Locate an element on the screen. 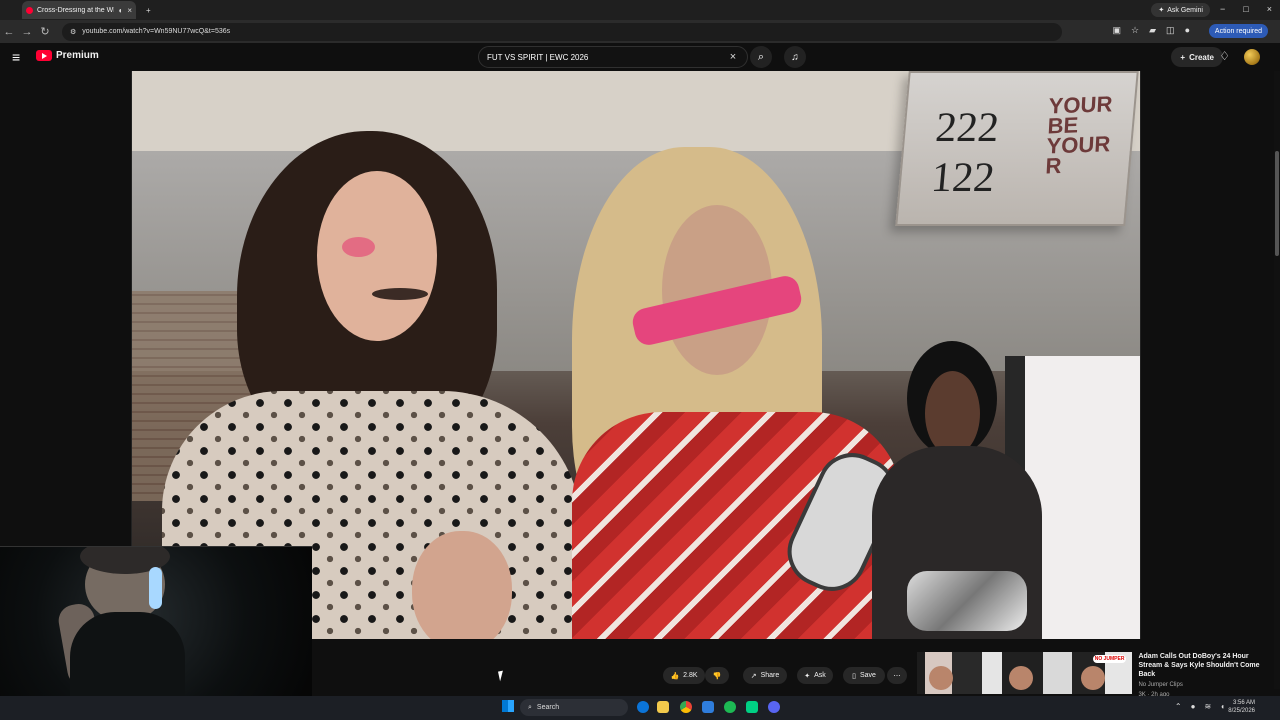 The height and width of the screenshot is (720, 1280). taskbar-search-icon: ⌕ is located at coordinates (530, 707).